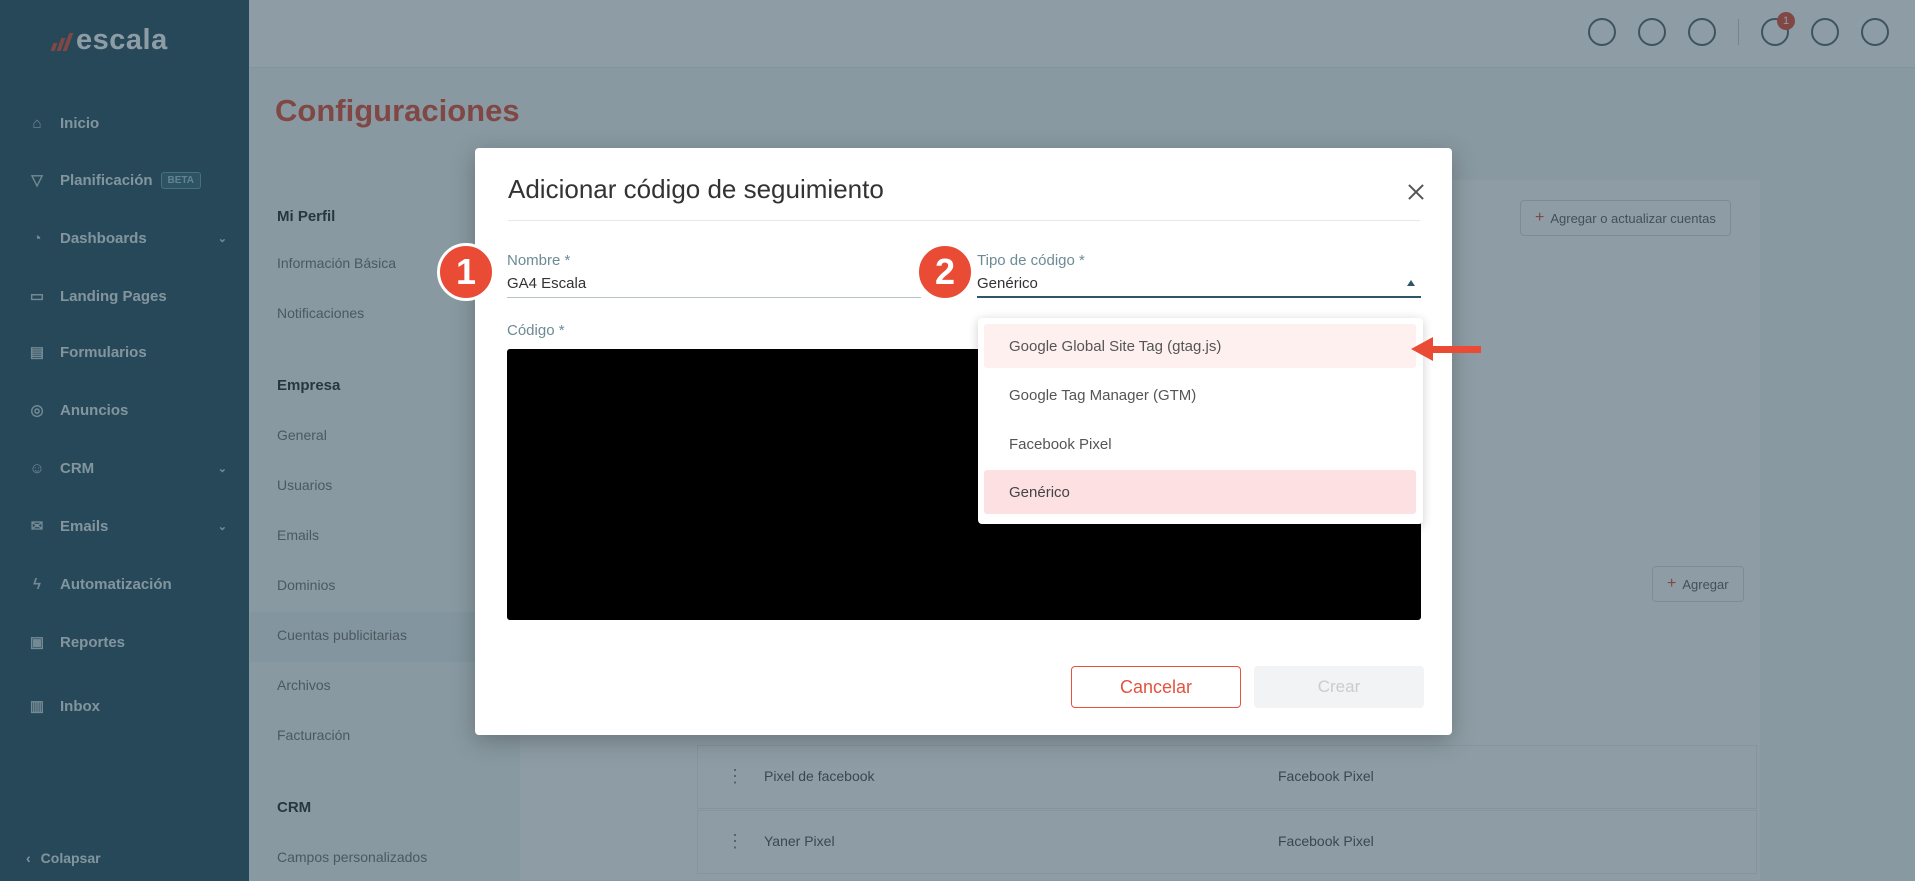 The width and height of the screenshot is (1915, 881). Describe the element at coordinates (696, 189) in the screenshot. I see `modal-title: Adicionar código de seguimiento` at that location.